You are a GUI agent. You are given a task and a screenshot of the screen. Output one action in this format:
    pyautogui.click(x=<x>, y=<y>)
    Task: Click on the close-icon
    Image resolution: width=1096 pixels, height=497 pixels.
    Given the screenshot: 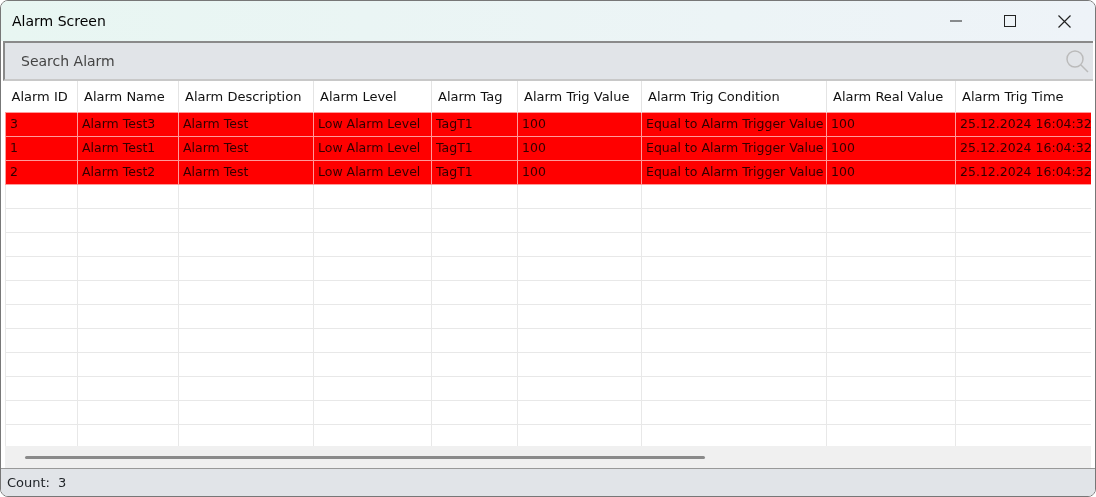 What is the action you would take?
    pyautogui.click(x=1064, y=21)
    